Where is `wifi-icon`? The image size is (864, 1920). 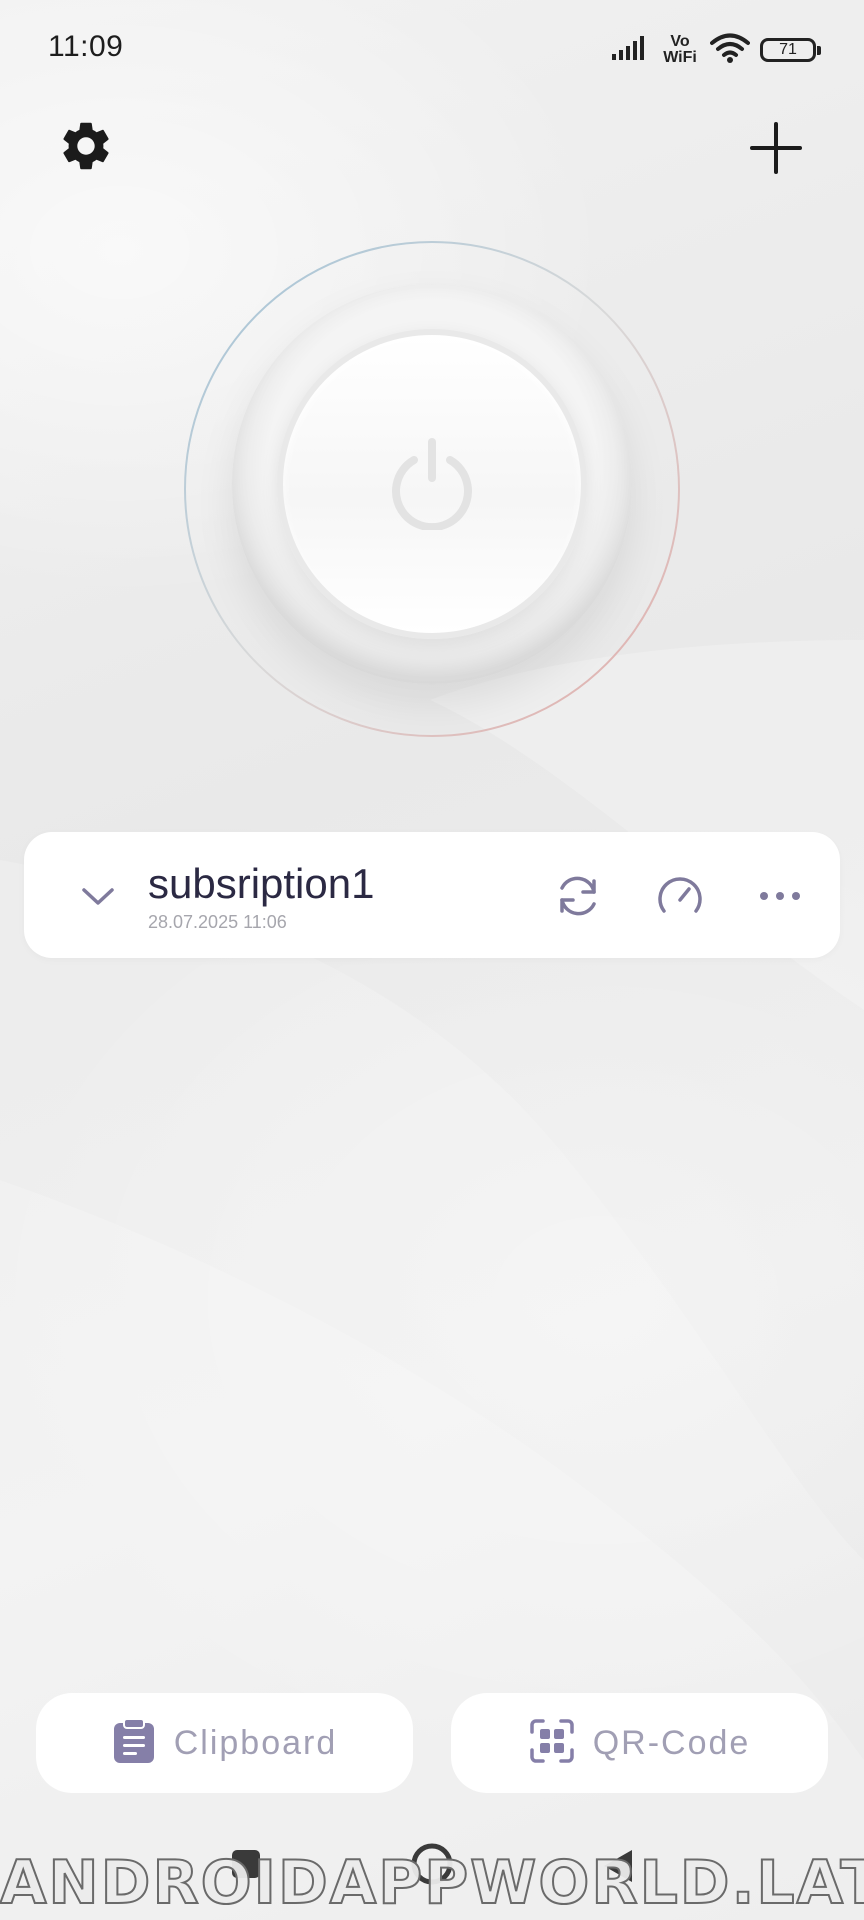
wifi-icon is located at coordinates (730, 50).